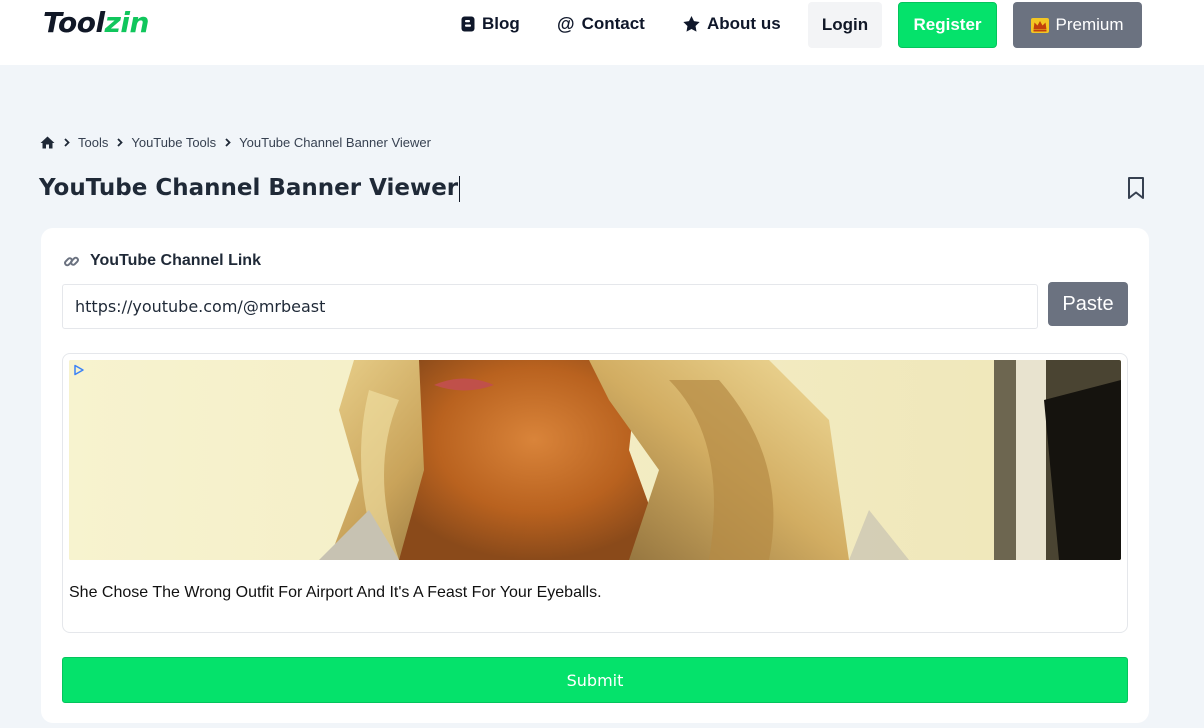 This screenshot has width=1204, height=728. What do you see at coordinates (250, 188) in the screenshot?
I see `page-title: YouTube Channel Banner Viewer` at bounding box center [250, 188].